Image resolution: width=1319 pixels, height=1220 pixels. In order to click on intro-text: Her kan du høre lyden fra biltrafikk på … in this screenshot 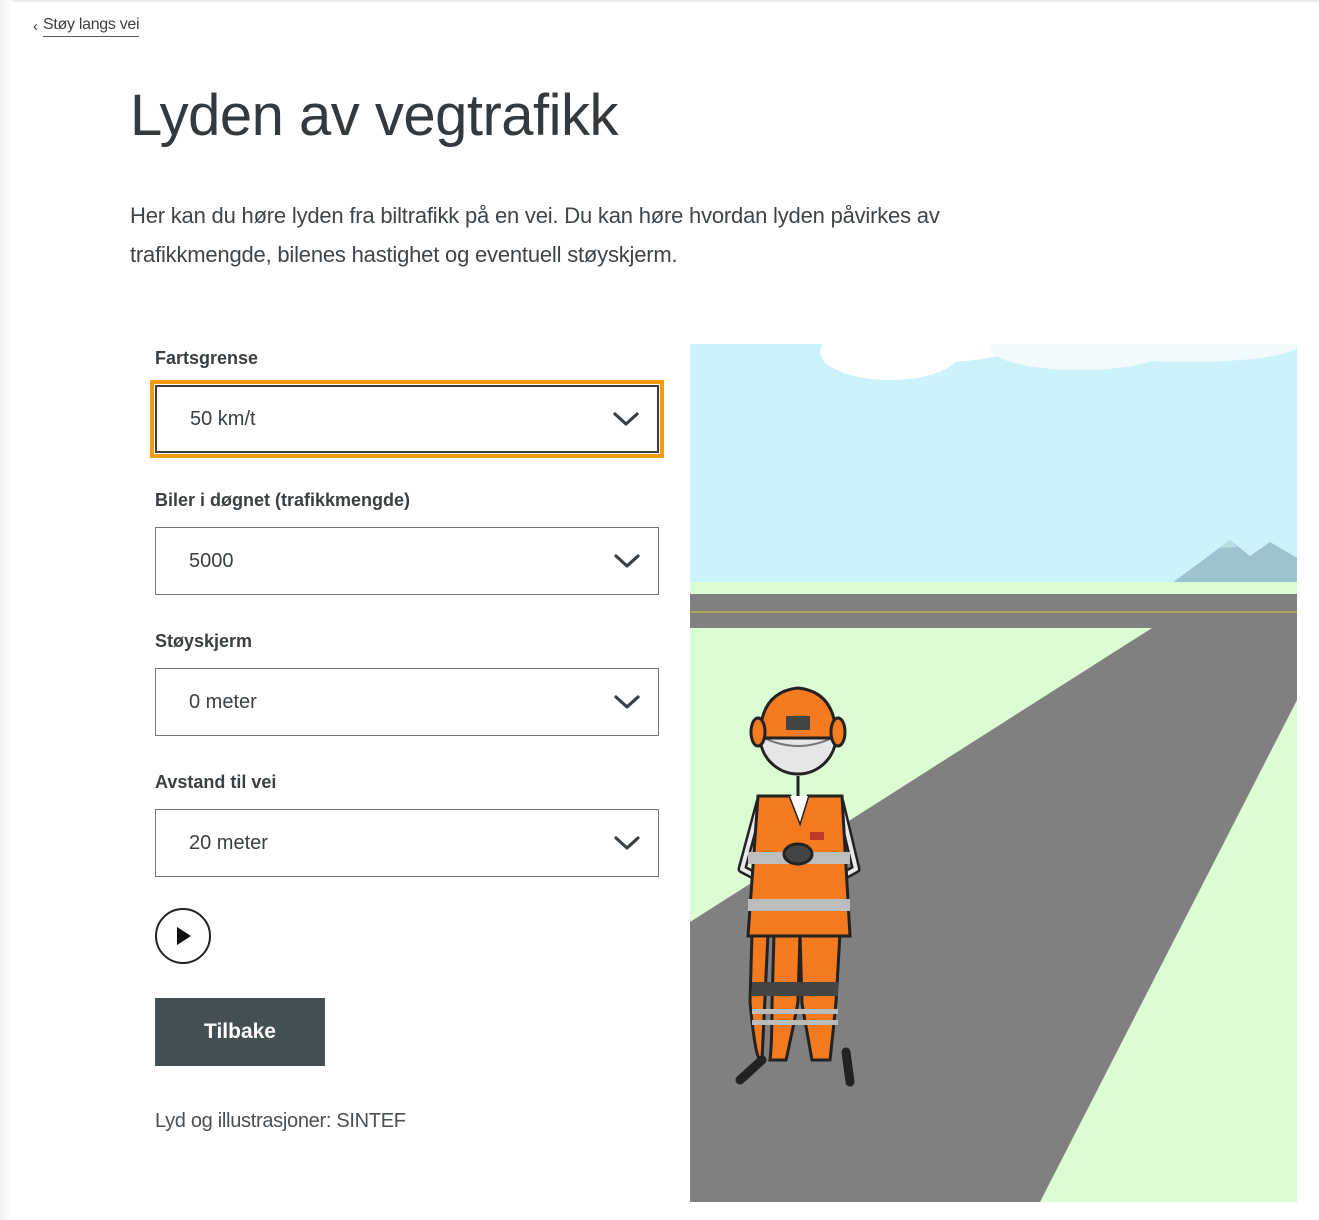, I will do `click(535, 235)`.